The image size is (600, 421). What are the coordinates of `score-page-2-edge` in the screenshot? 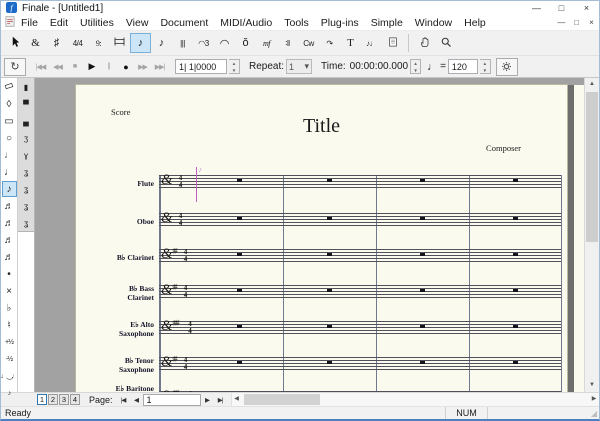 It's located at (579, 238).